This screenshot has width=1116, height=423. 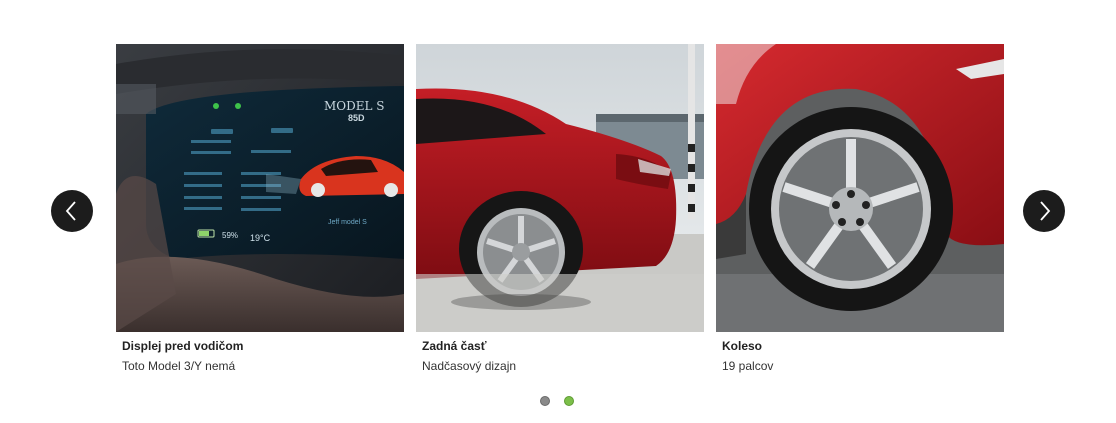 What do you see at coordinates (742, 346) in the screenshot?
I see `slide-title: Koleso` at bounding box center [742, 346].